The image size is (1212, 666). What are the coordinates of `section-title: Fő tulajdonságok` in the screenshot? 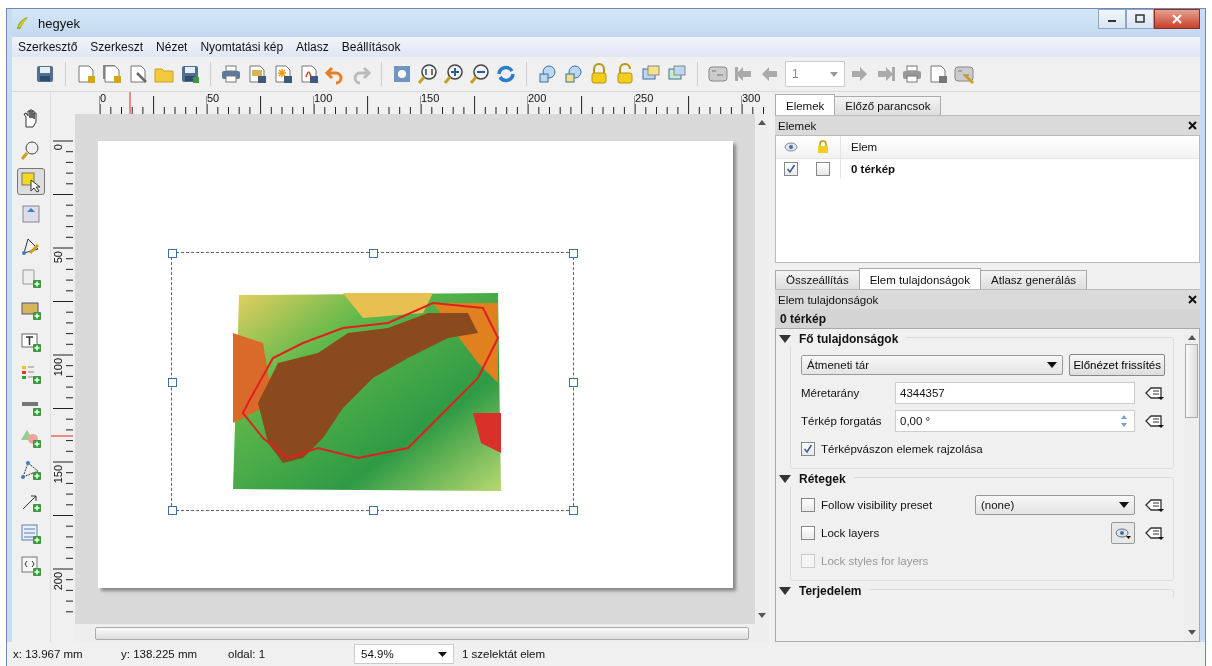 It's located at (849, 339).